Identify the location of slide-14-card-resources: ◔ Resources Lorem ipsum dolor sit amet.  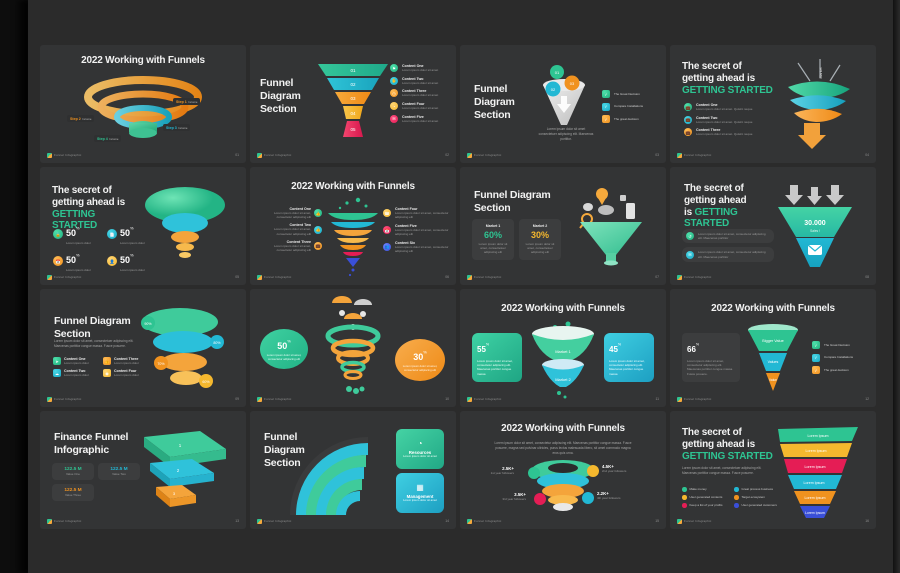
(420, 449).